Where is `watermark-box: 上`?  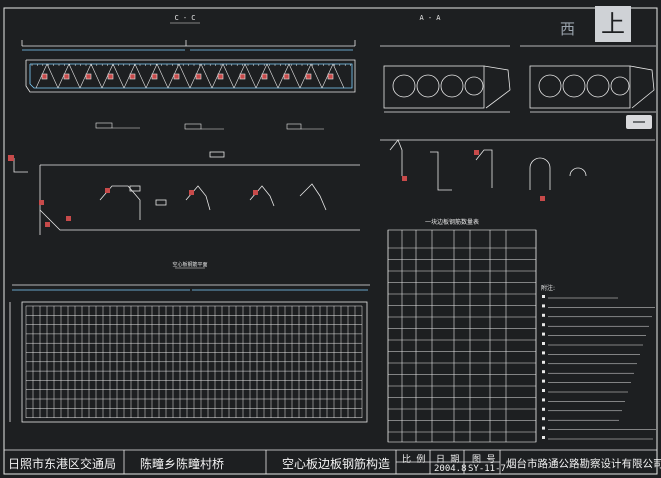 watermark-box: 上 is located at coordinates (613, 24).